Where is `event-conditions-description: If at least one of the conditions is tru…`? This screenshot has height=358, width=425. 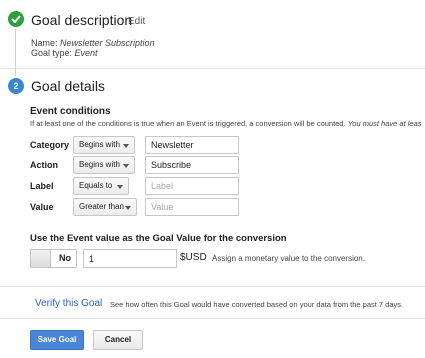 event-conditions-description: If at least one of the conditions is tru… is located at coordinates (226, 123).